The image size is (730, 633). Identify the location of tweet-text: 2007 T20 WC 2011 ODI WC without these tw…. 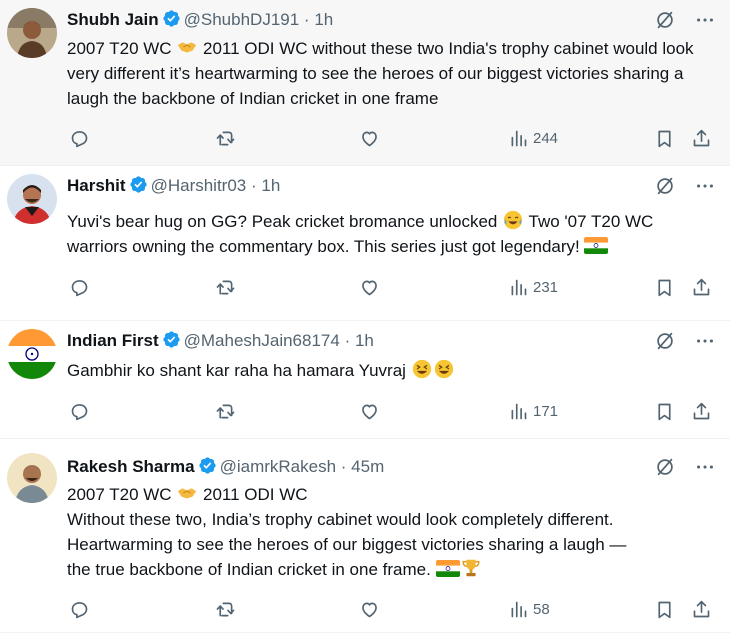
(392, 73).